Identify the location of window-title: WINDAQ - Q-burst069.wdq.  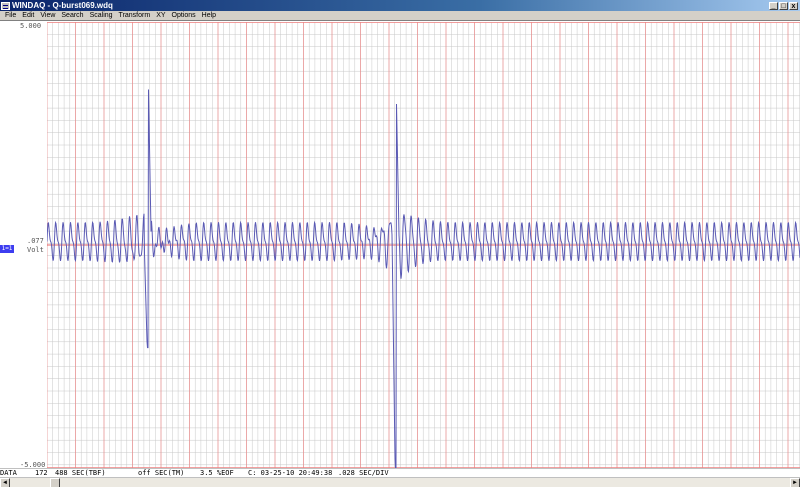
(62, 5).